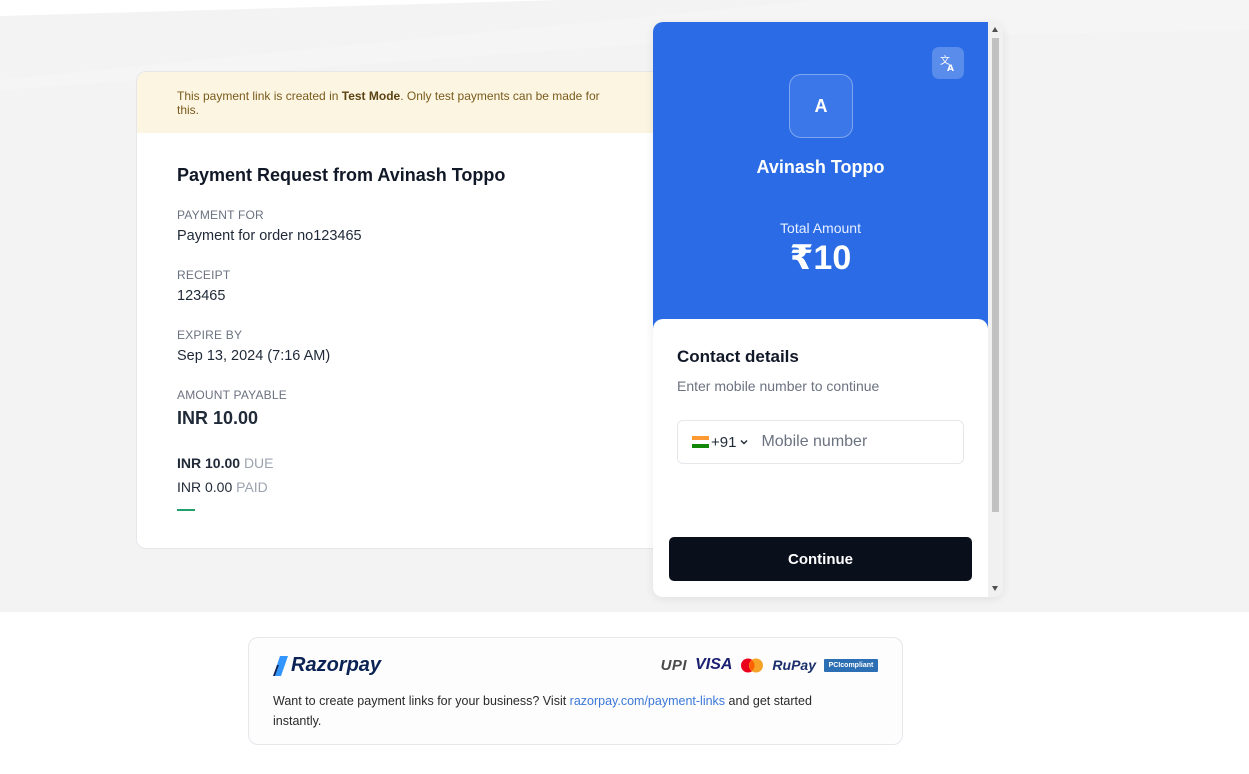  Describe the element at coordinates (341, 175) in the screenshot. I see `request-title: Payment Request from Avinash Toppo` at that location.